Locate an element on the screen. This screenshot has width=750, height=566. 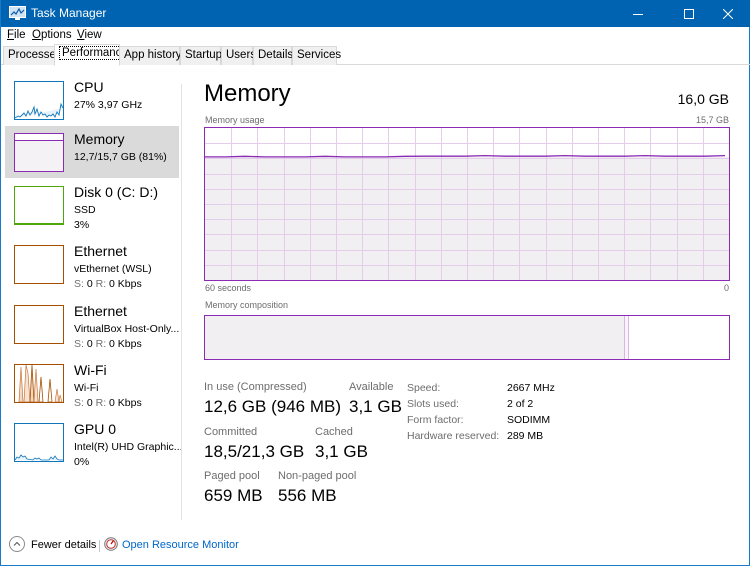
hardware-reserved-value: 289 MB is located at coordinates (525, 436).